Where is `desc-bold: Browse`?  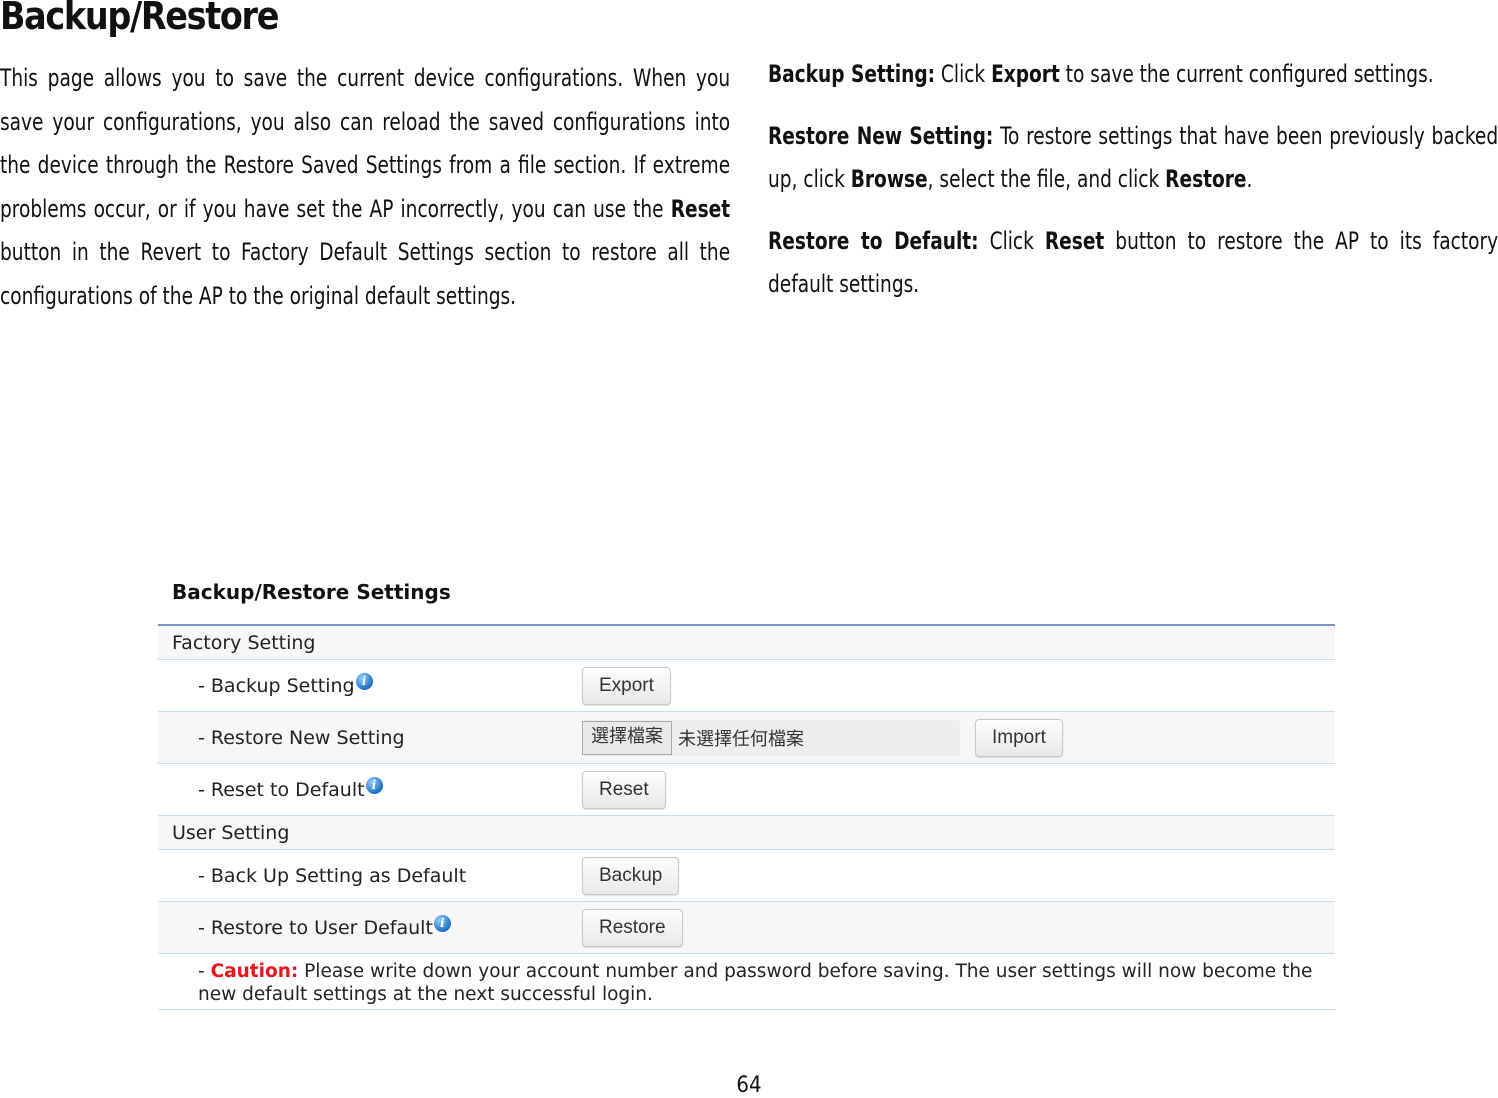
desc-bold: Browse is located at coordinates (889, 179).